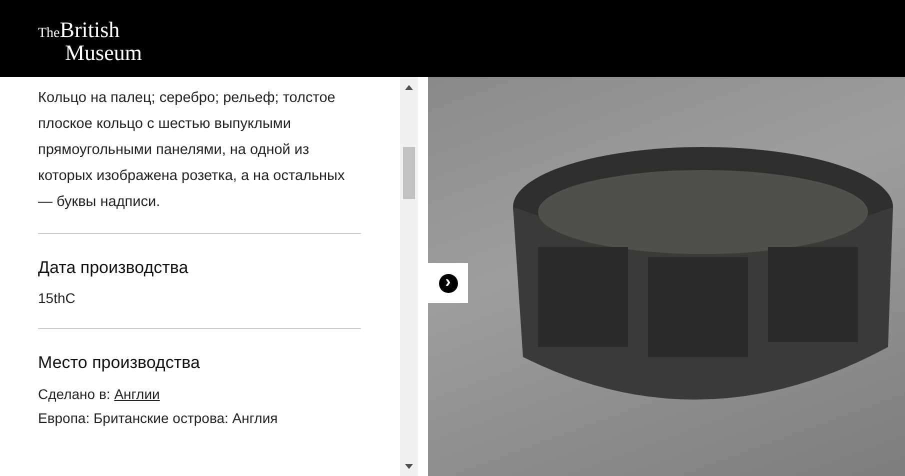  What do you see at coordinates (448, 283) in the screenshot?
I see `next-image-button: ›` at bounding box center [448, 283].